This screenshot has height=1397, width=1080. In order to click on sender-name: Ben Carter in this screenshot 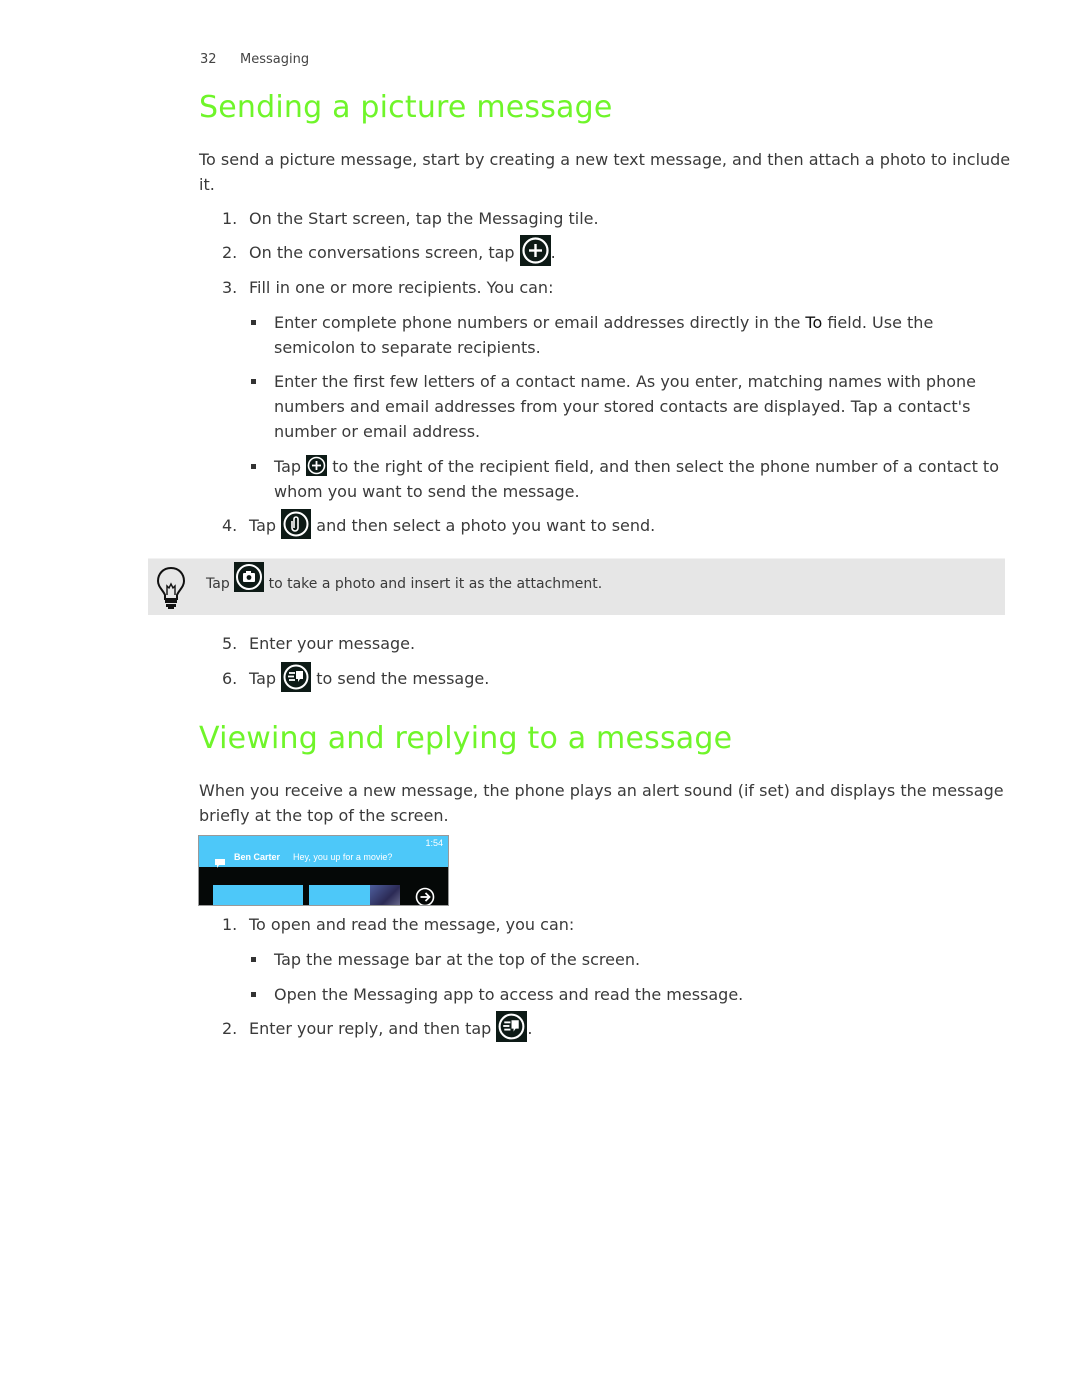, I will do `click(257, 857)`.